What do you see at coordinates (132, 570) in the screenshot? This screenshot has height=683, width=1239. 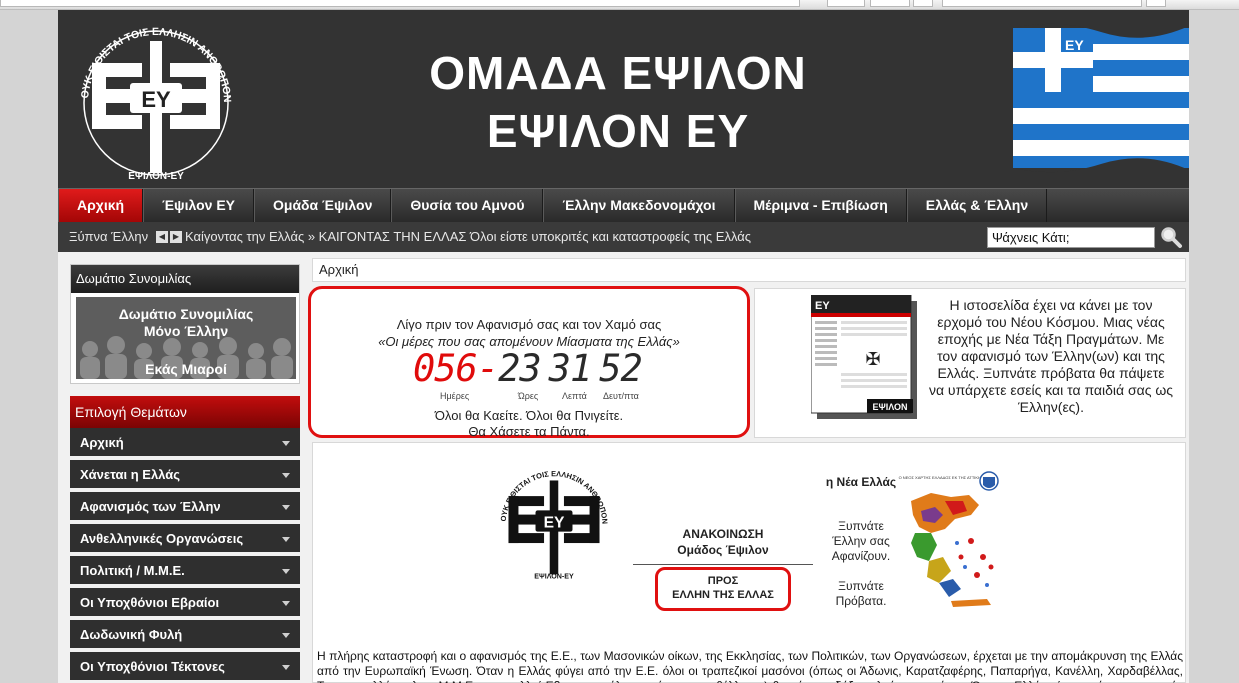 I see `topic-label: Πολιτική / Μ.Μ.Ε.` at bounding box center [132, 570].